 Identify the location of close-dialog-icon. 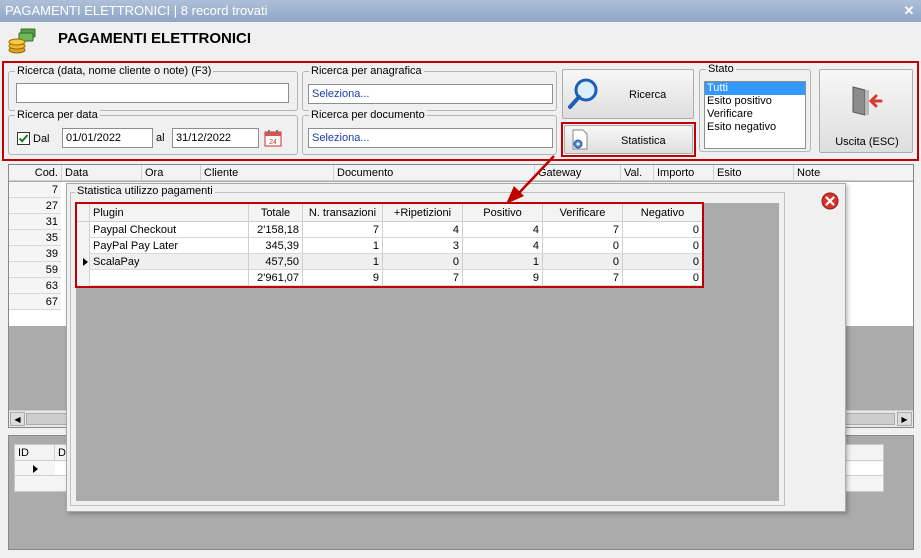
(830, 201).